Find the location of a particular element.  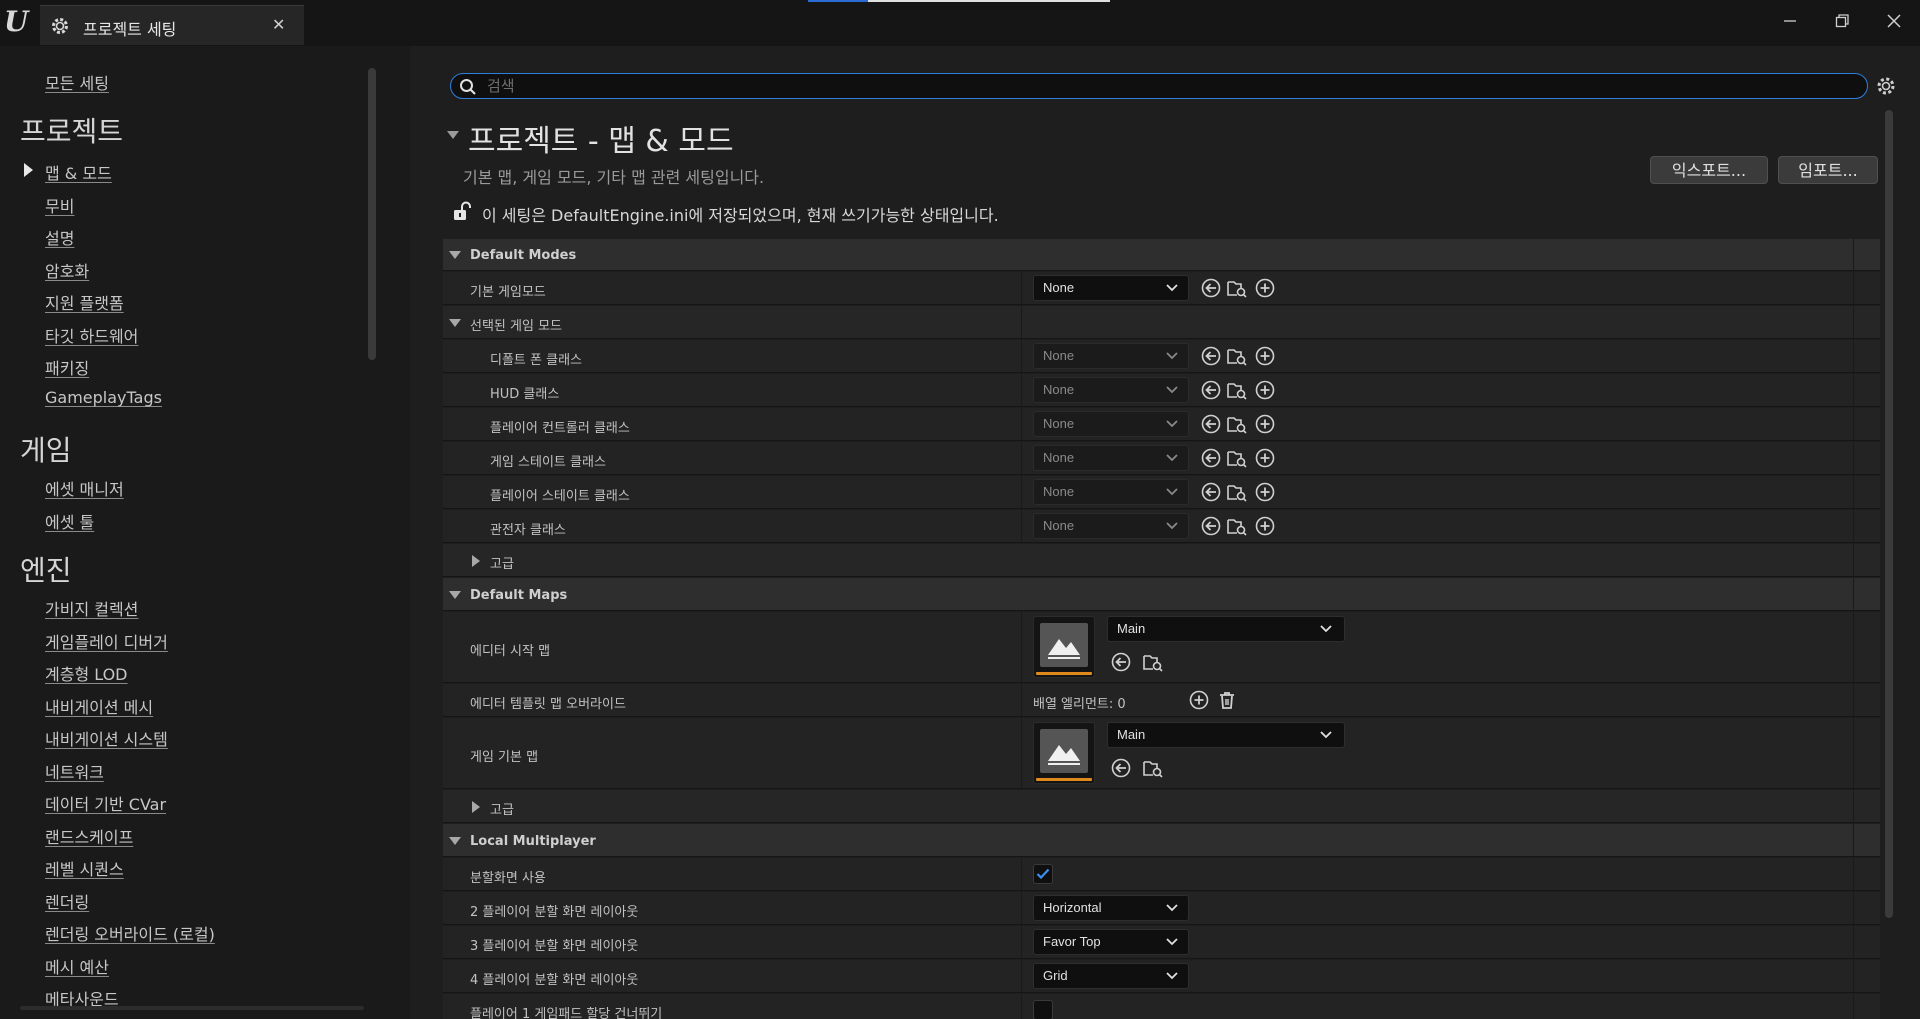

sidebar-item-gameplay-debugger: 게임플레이 디버거 is located at coordinates (106, 641).